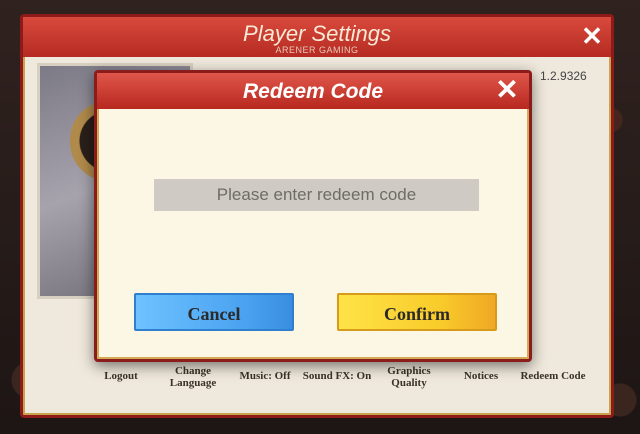  I want to click on close-icon: ✕, so click(507, 90).